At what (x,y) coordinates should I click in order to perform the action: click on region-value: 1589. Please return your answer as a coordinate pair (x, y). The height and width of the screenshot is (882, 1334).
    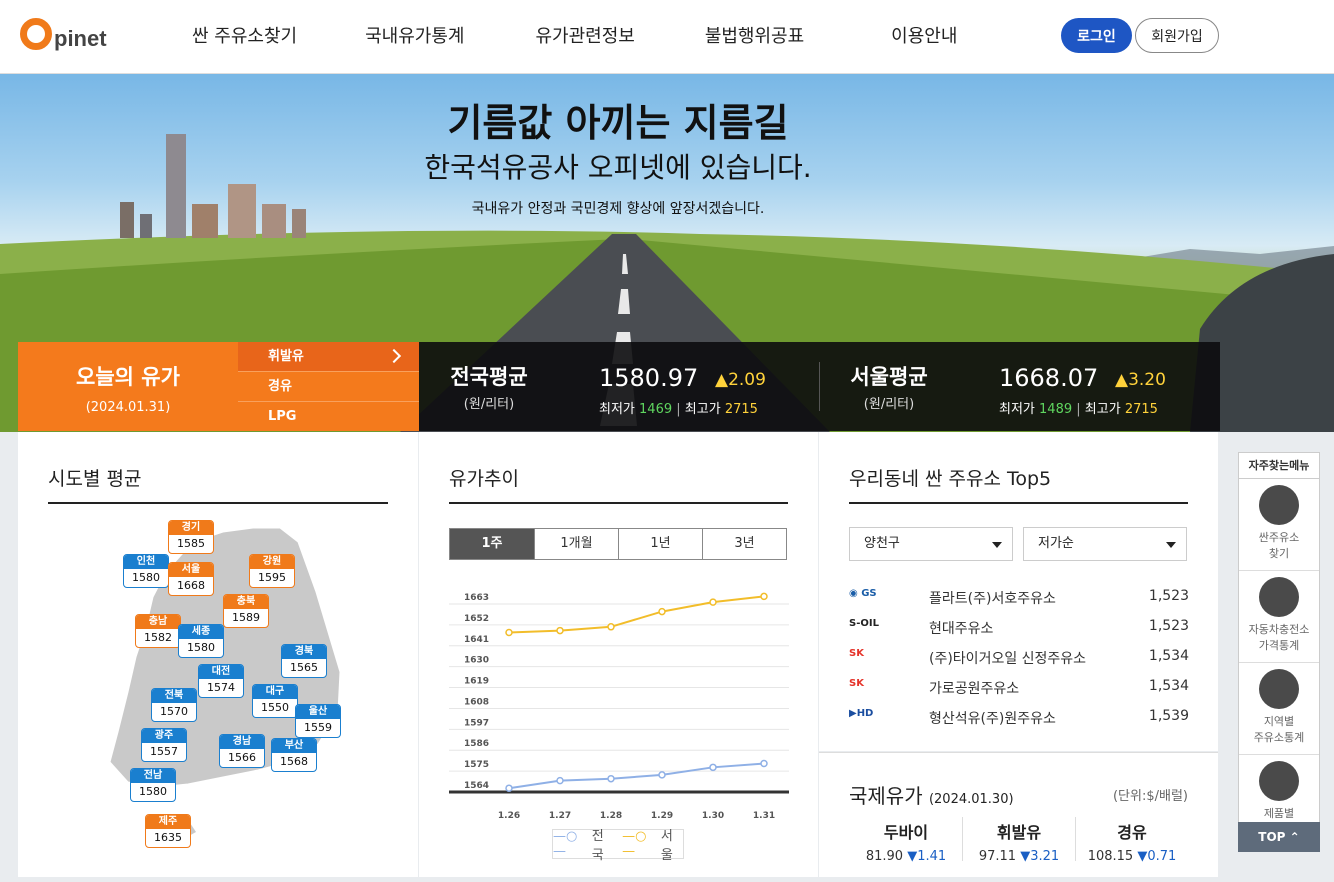
    Looking at the image, I should click on (246, 617).